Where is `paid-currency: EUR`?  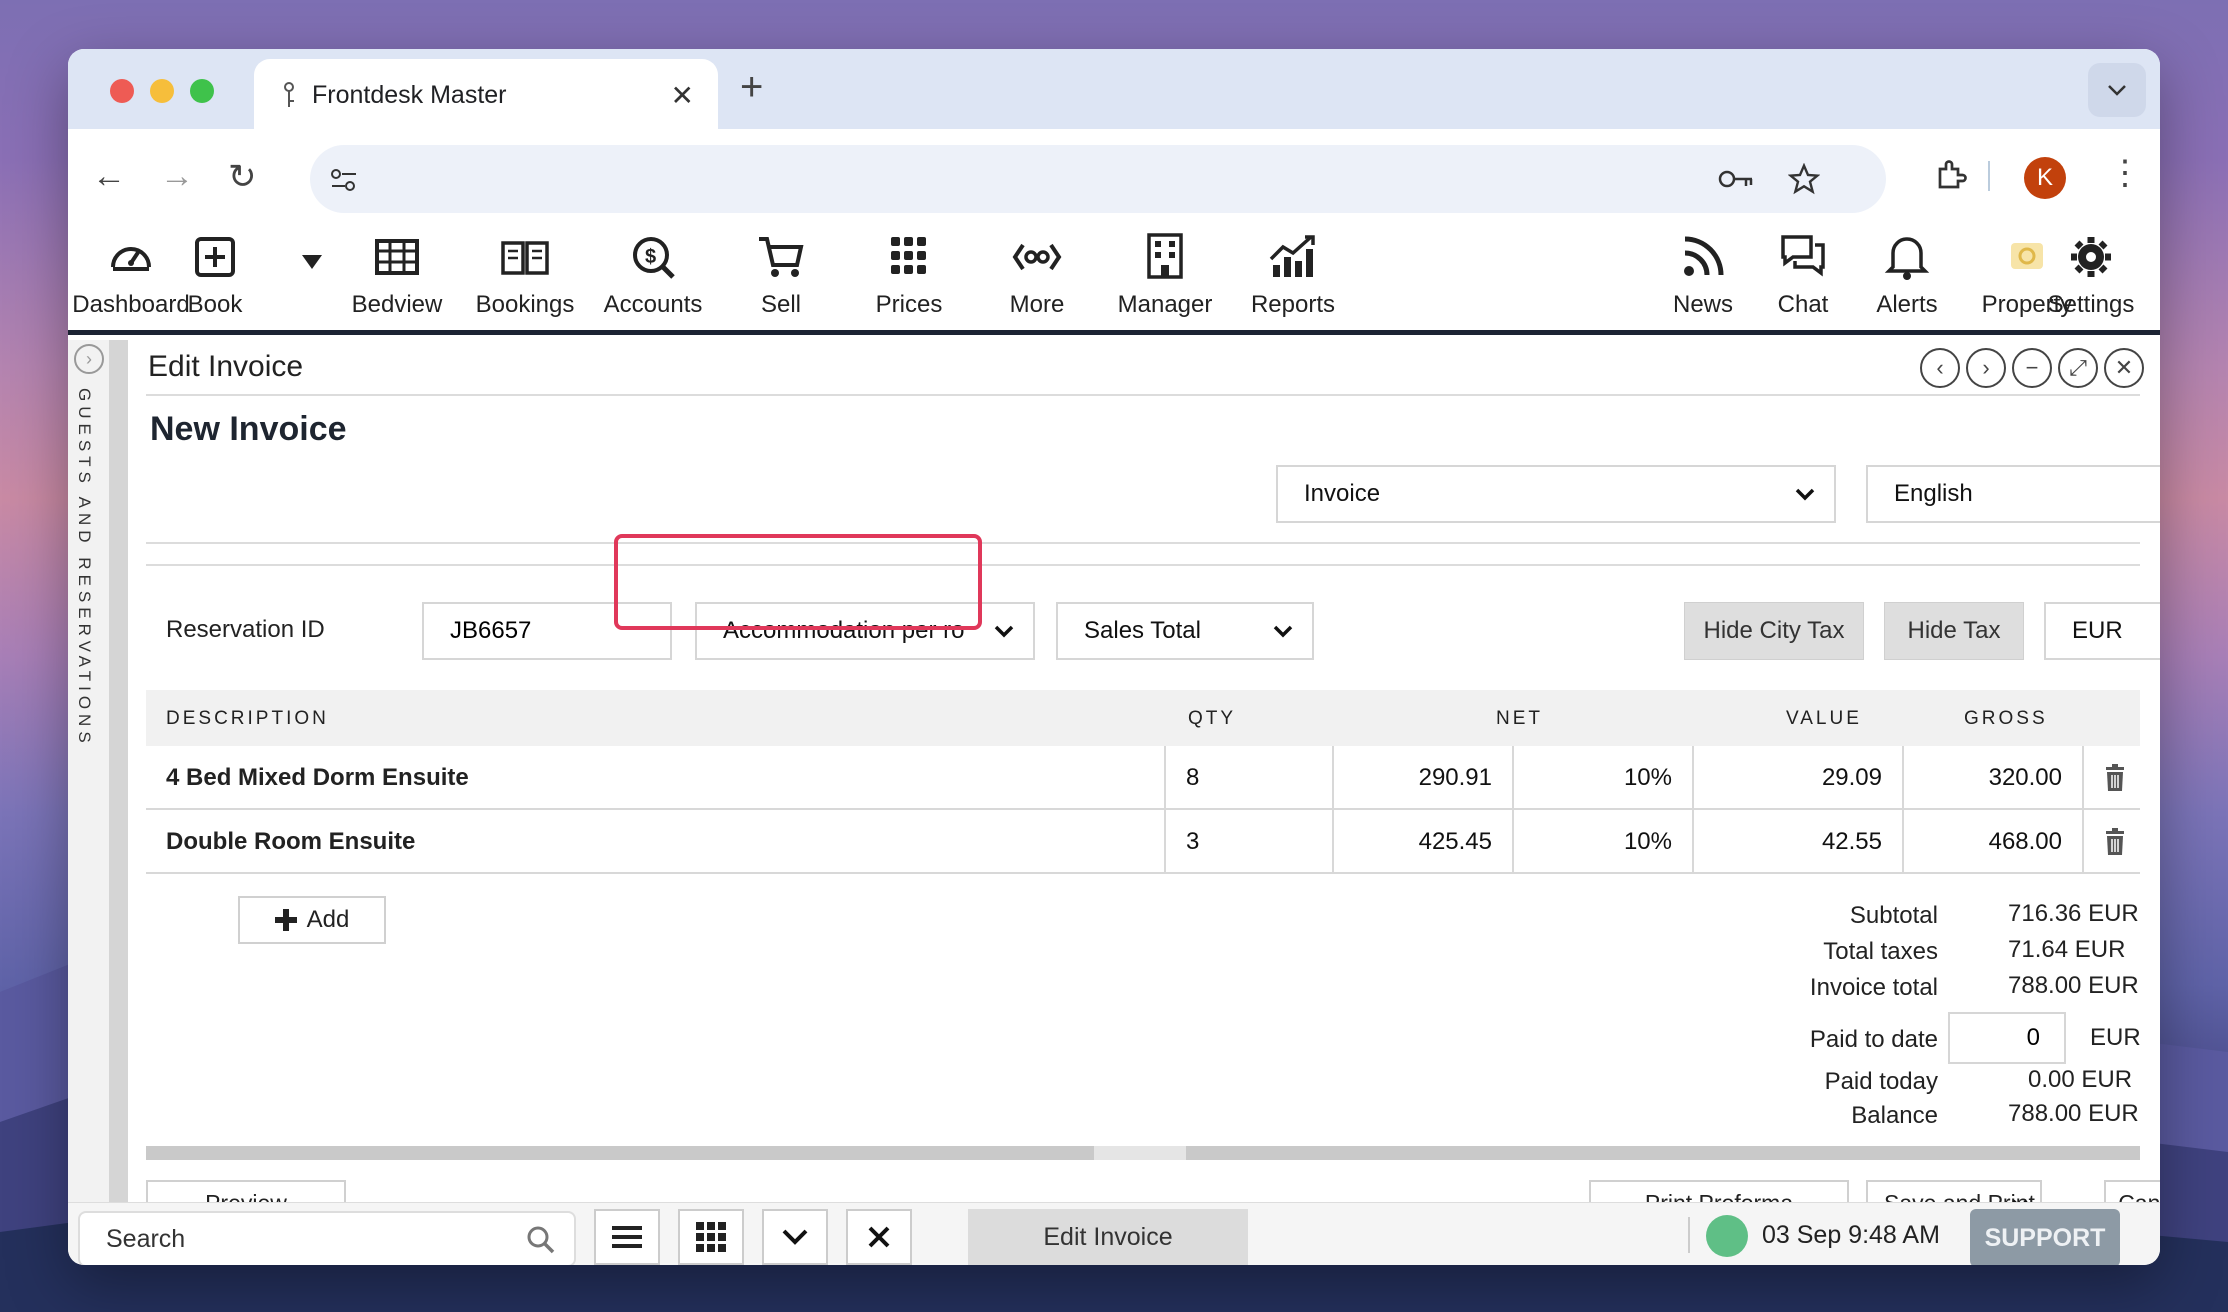
paid-currency: EUR is located at coordinates (2115, 1037).